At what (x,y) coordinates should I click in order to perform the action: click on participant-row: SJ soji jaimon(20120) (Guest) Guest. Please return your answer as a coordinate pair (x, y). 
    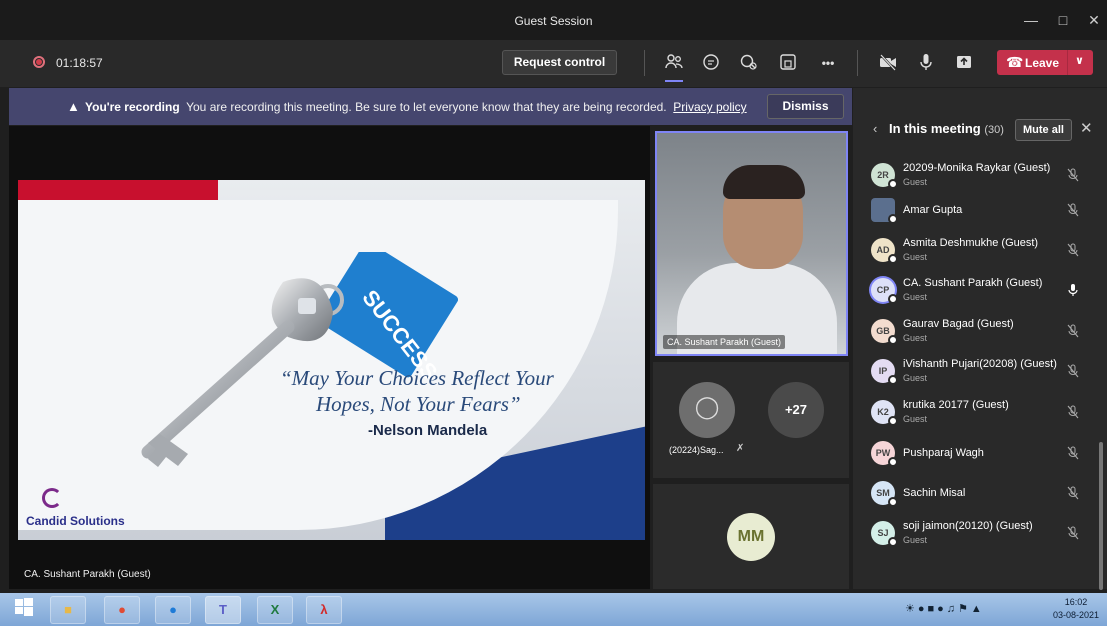
    Looking at the image, I should click on (980, 534).